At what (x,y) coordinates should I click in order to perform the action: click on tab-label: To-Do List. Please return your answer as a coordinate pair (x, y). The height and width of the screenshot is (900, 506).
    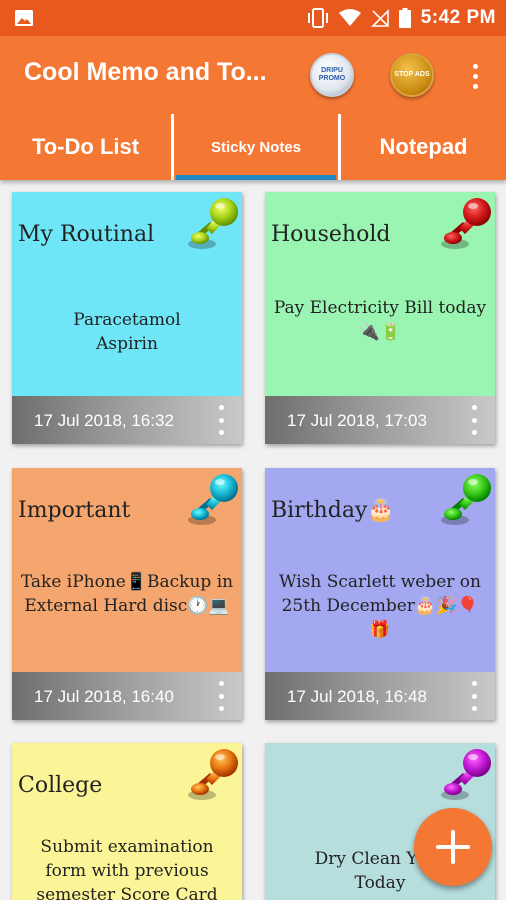
    Looking at the image, I should click on (85, 146).